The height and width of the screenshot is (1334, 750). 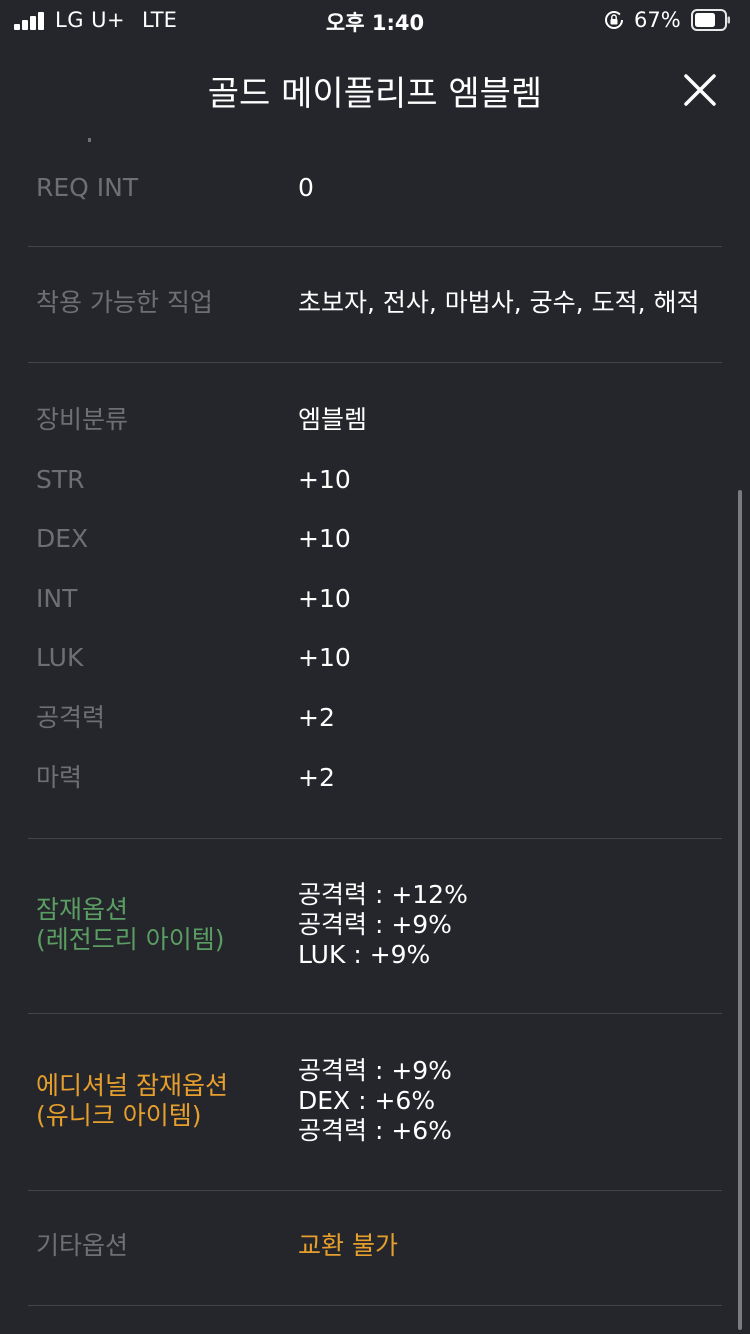 I want to click on potential-label-grade: 잠재옵션, so click(x=82, y=909).